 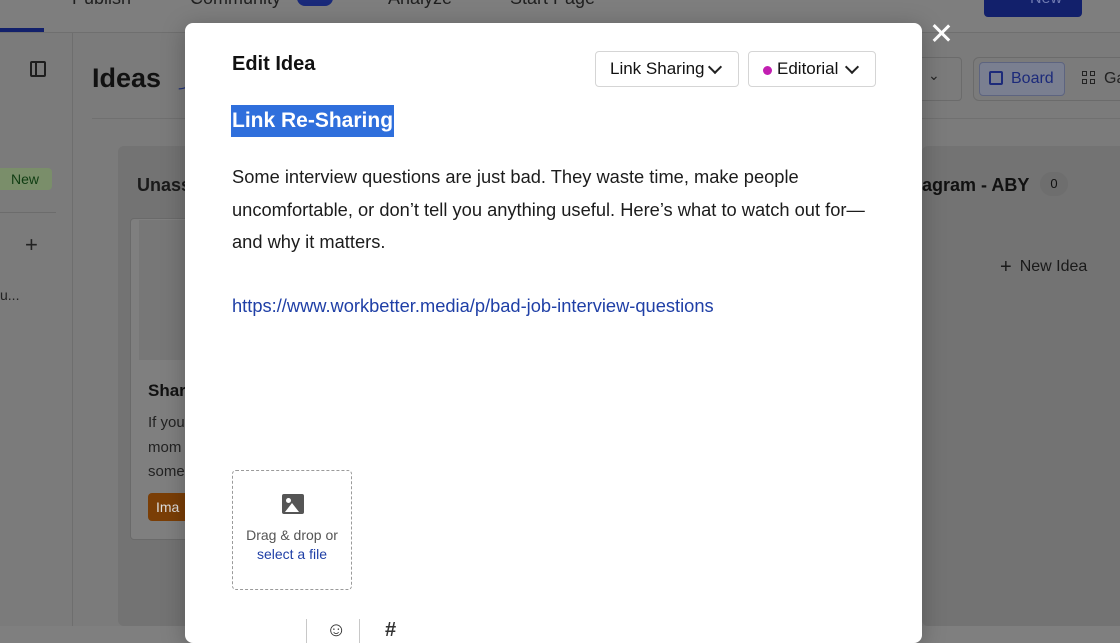 I want to click on gallery-view-label: Ga, so click(x=1112, y=79).